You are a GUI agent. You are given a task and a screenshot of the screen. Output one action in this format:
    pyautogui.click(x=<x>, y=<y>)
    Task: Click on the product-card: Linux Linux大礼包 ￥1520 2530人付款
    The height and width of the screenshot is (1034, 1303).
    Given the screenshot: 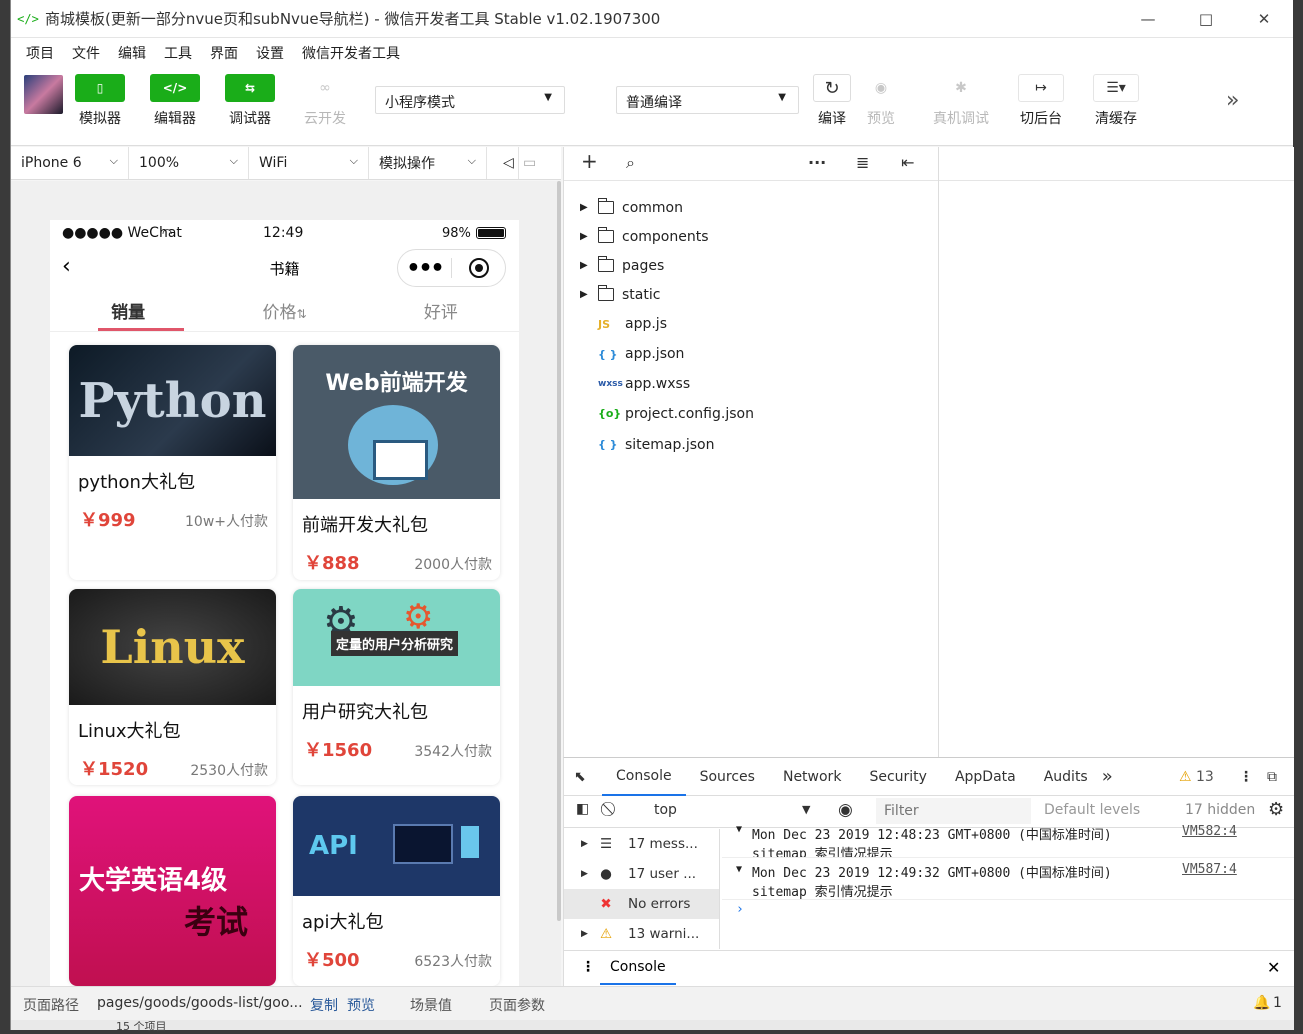 What is the action you would take?
    pyautogui.click(x=172, y=687)
    